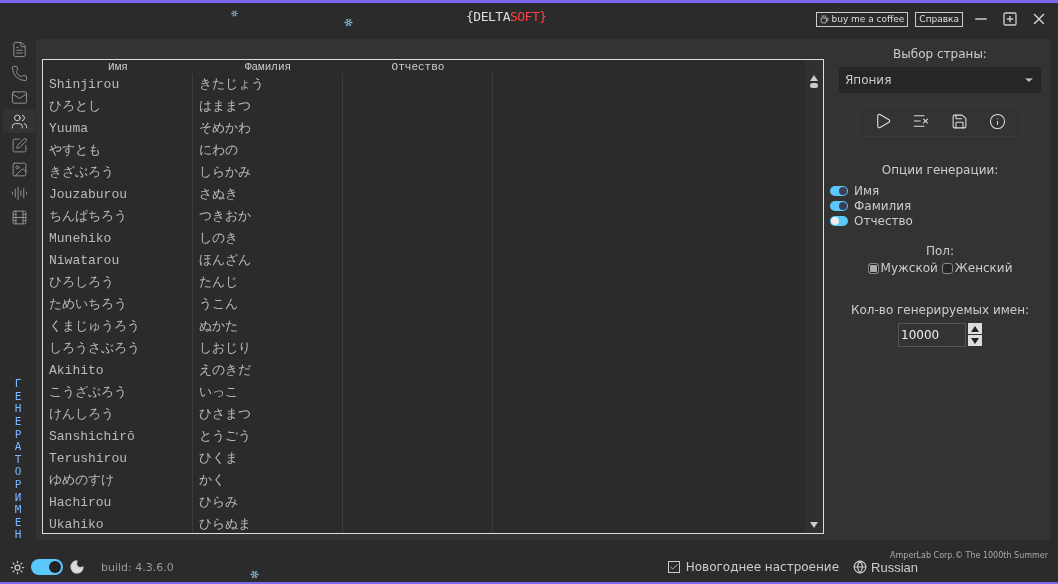 This screenshot has width=1058, height=584. What do you see at coordinates (762, 567) in the screenshot?
I see `checkbox-label: Новогоднее настроение` at bounding box center [762, 567].